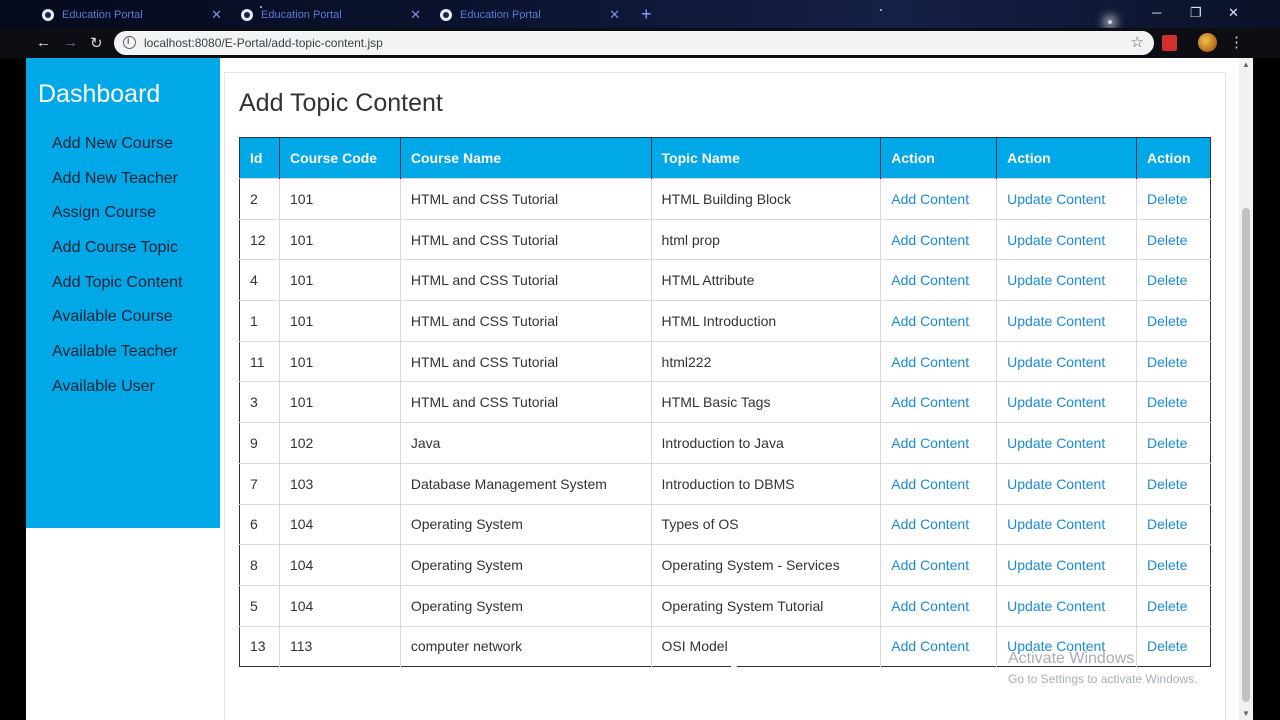  What do you see at coordinates (259, 443) in the screenshot?
I see `cell-id: 9` at bounding box center [259, 443].